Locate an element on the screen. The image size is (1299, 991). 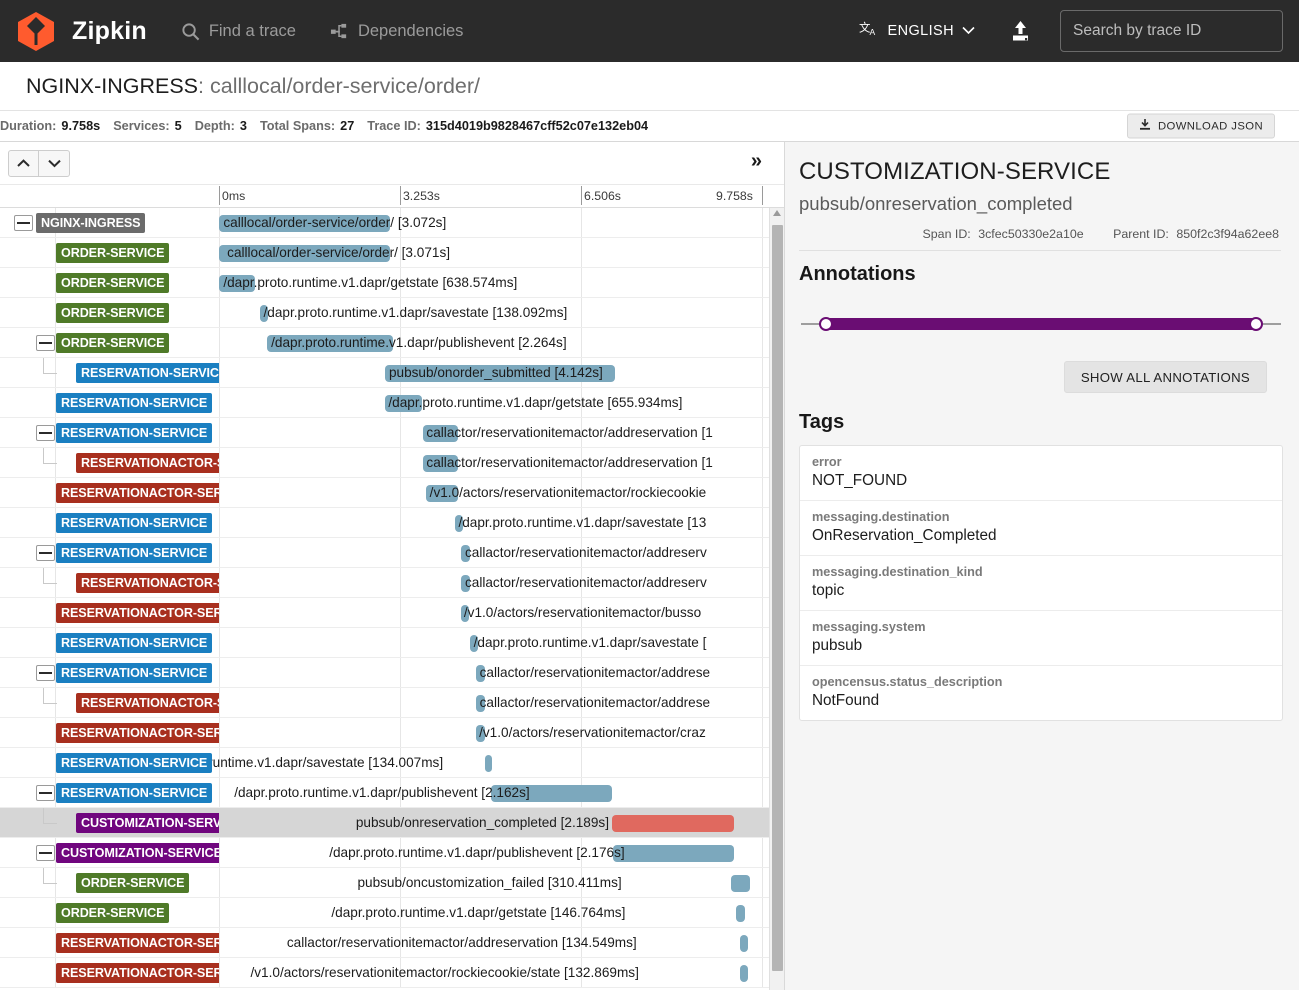
expand-all-button is located at coordinates (23, 163).